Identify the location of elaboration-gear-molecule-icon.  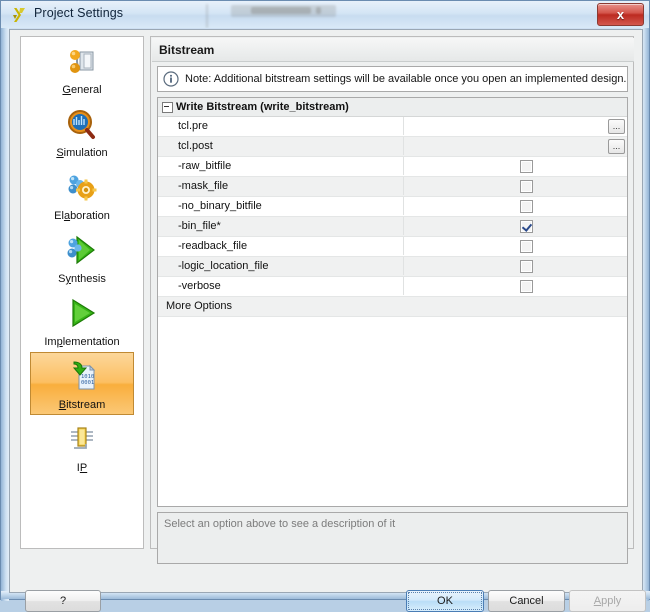
(82, 188).